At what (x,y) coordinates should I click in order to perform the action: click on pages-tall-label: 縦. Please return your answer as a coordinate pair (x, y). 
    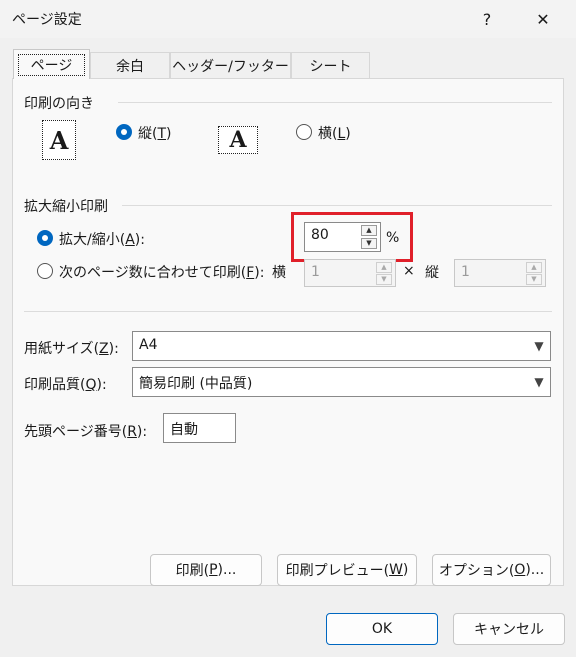
    Looking at the image, I should click on (432, 273).